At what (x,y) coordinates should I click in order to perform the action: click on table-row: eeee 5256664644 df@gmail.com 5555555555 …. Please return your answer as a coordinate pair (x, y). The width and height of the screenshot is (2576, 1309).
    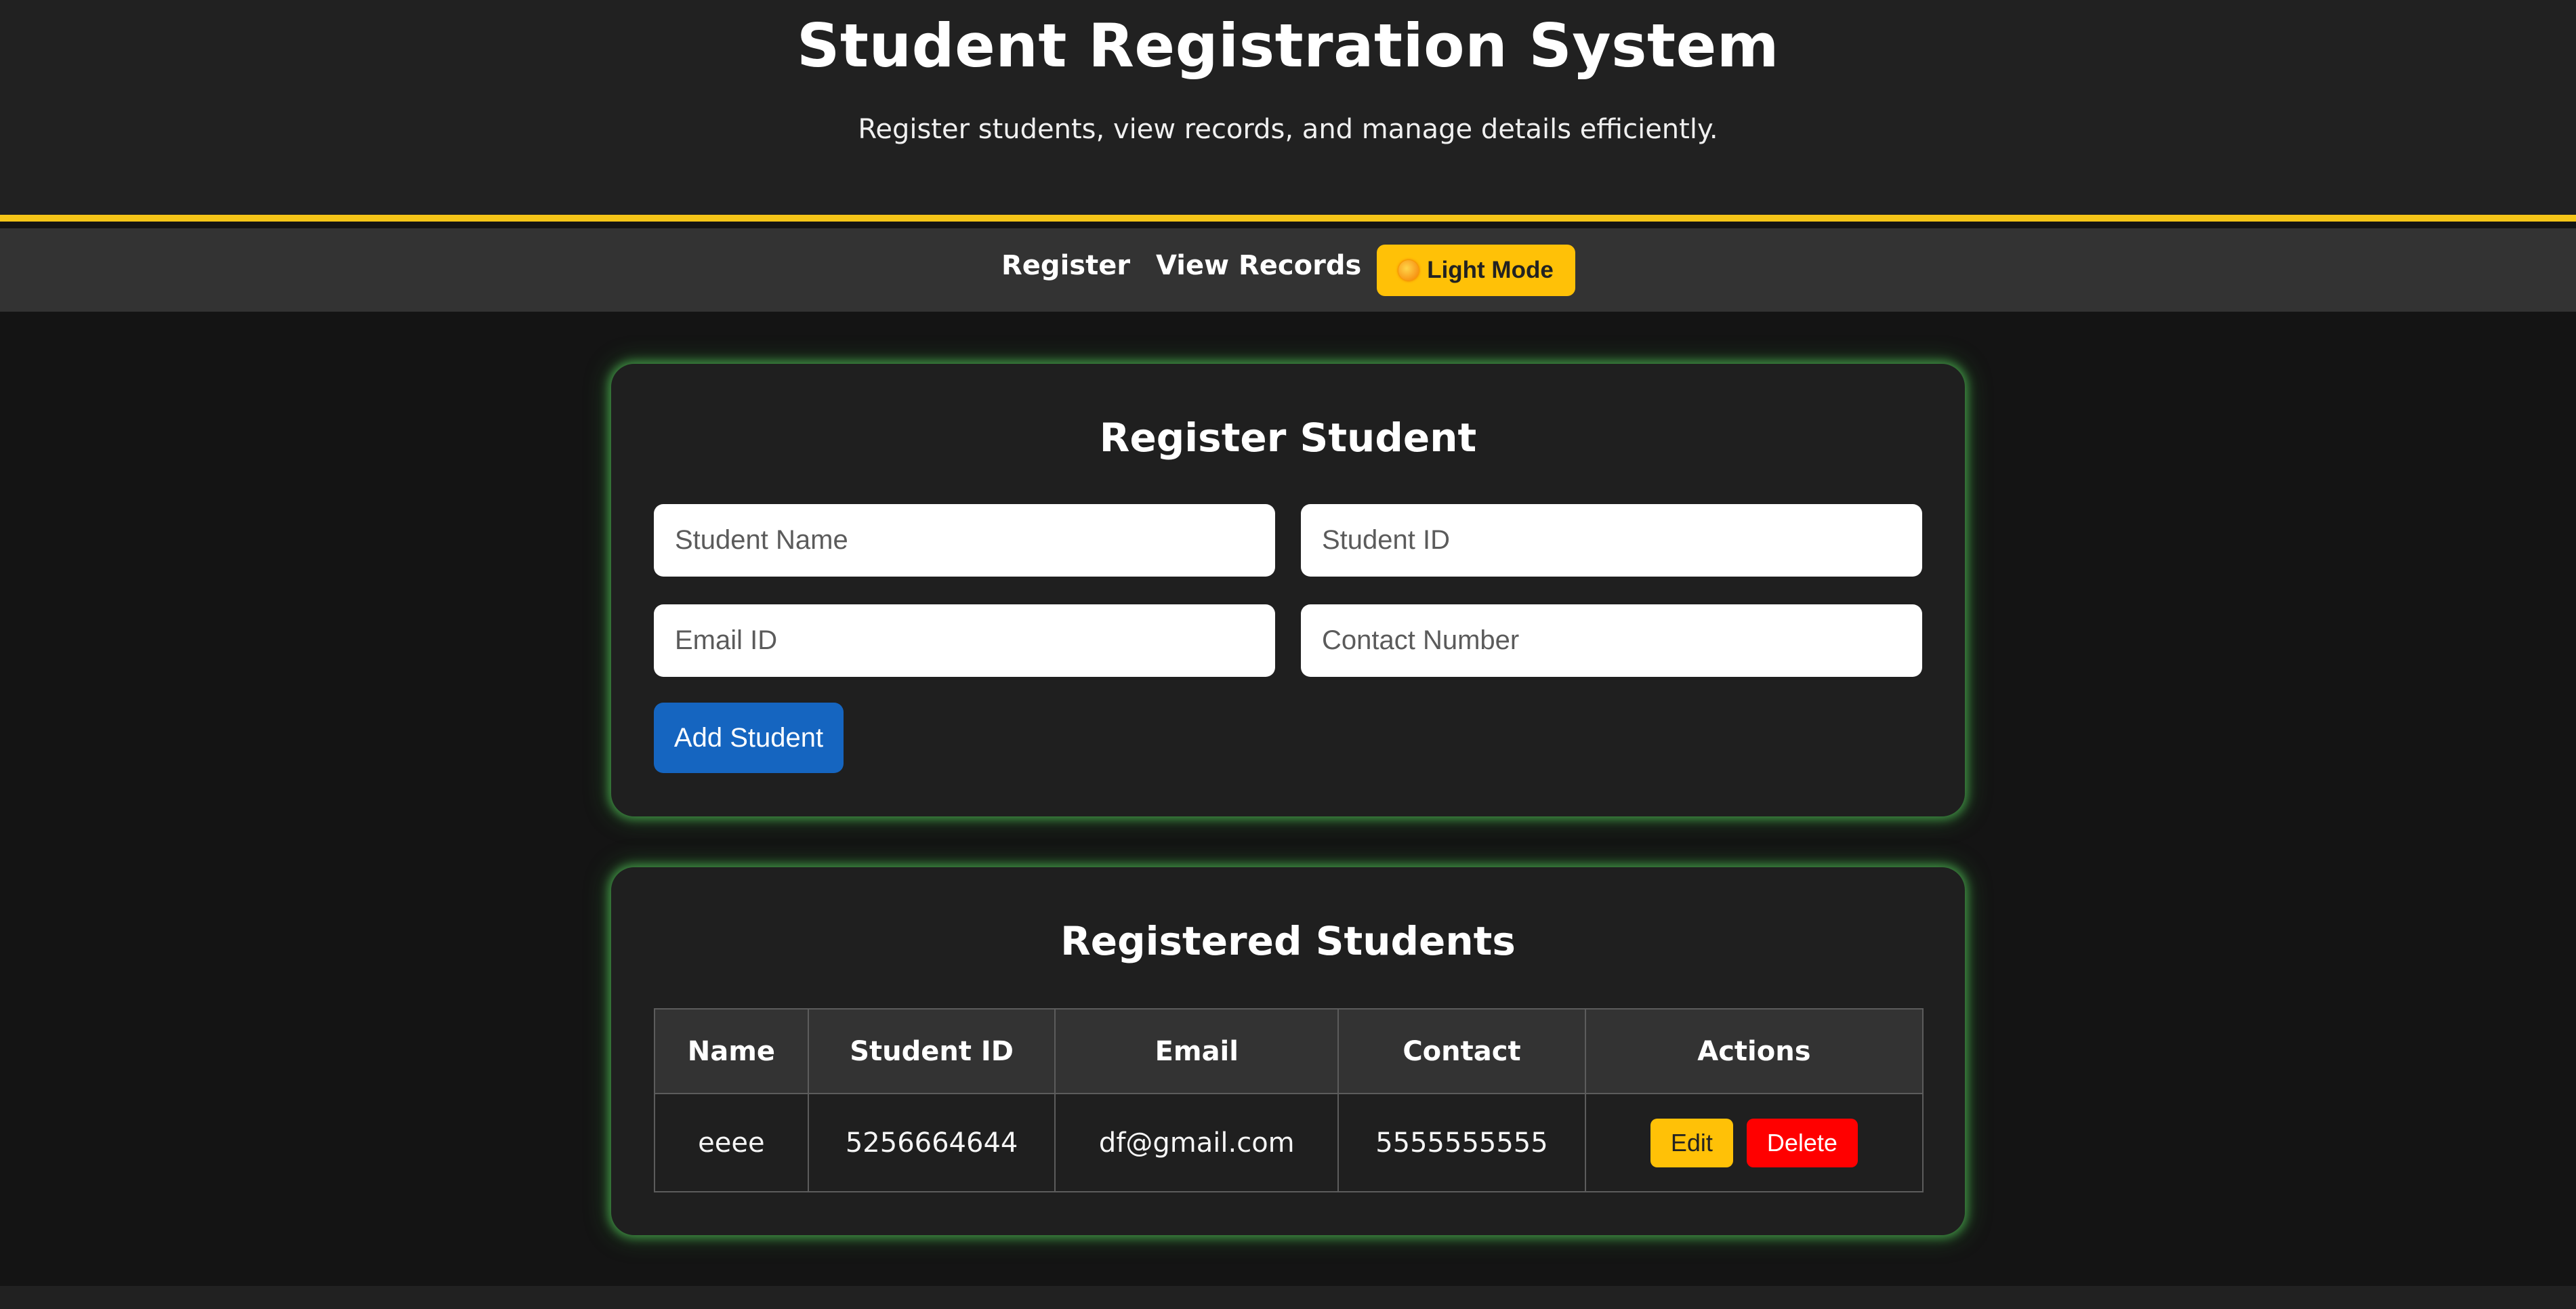
    Looking at the image, I should click on (1289, 1142).